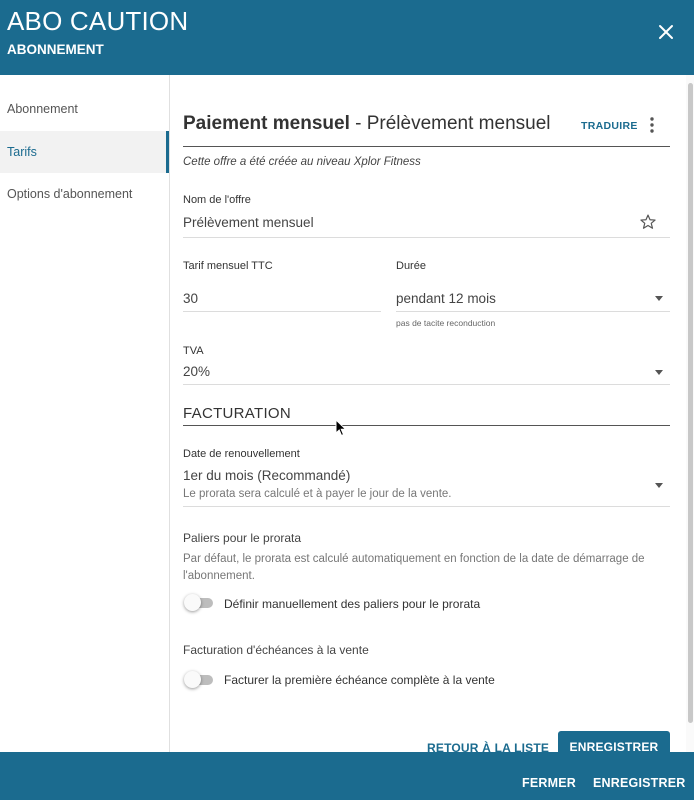  What do you see at coordinates (347, 37) in the screenshot?
I see `dialog-header: ABO CAUTION ABONNEMENT` at bounding box center [347, 37].